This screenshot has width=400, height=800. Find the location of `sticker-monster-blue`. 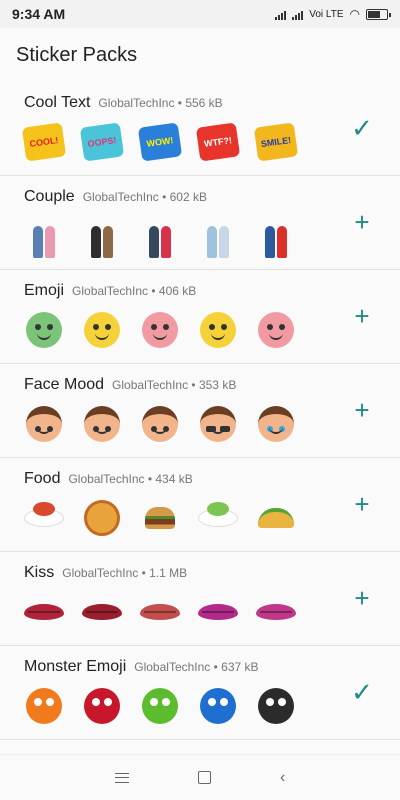

sticker-monster-blue is located at coordinates (218, 706).